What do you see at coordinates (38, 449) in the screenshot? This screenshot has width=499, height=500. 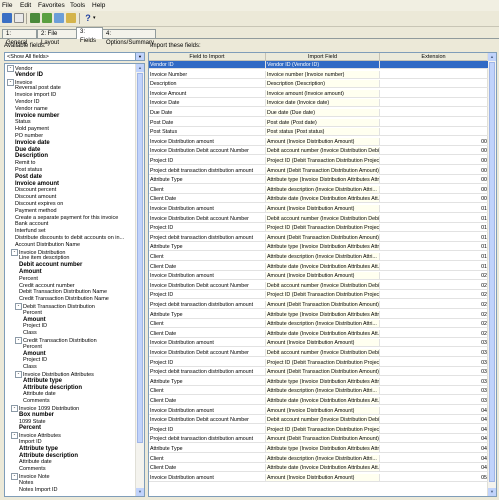 I see `tree-field: Attribute type` at bounding box center [38, 449].